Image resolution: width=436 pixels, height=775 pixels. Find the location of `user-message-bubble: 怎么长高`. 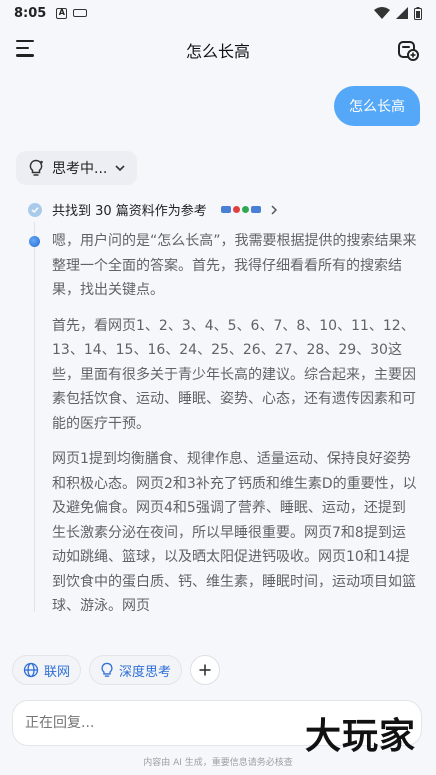

user-message-bubble: 怎么长高 is located at coordinates (377, 106).